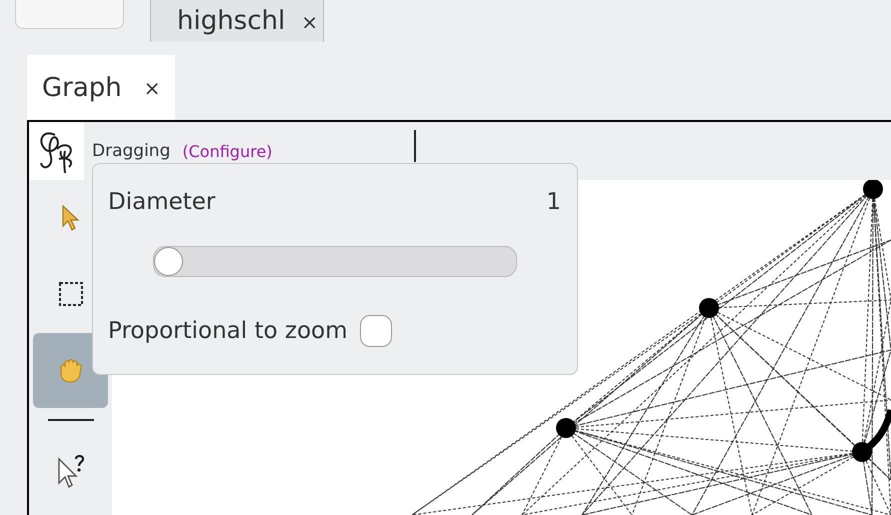 The image size is (891, 515). I want to click on proportional-checkbox, so click(376, 331).